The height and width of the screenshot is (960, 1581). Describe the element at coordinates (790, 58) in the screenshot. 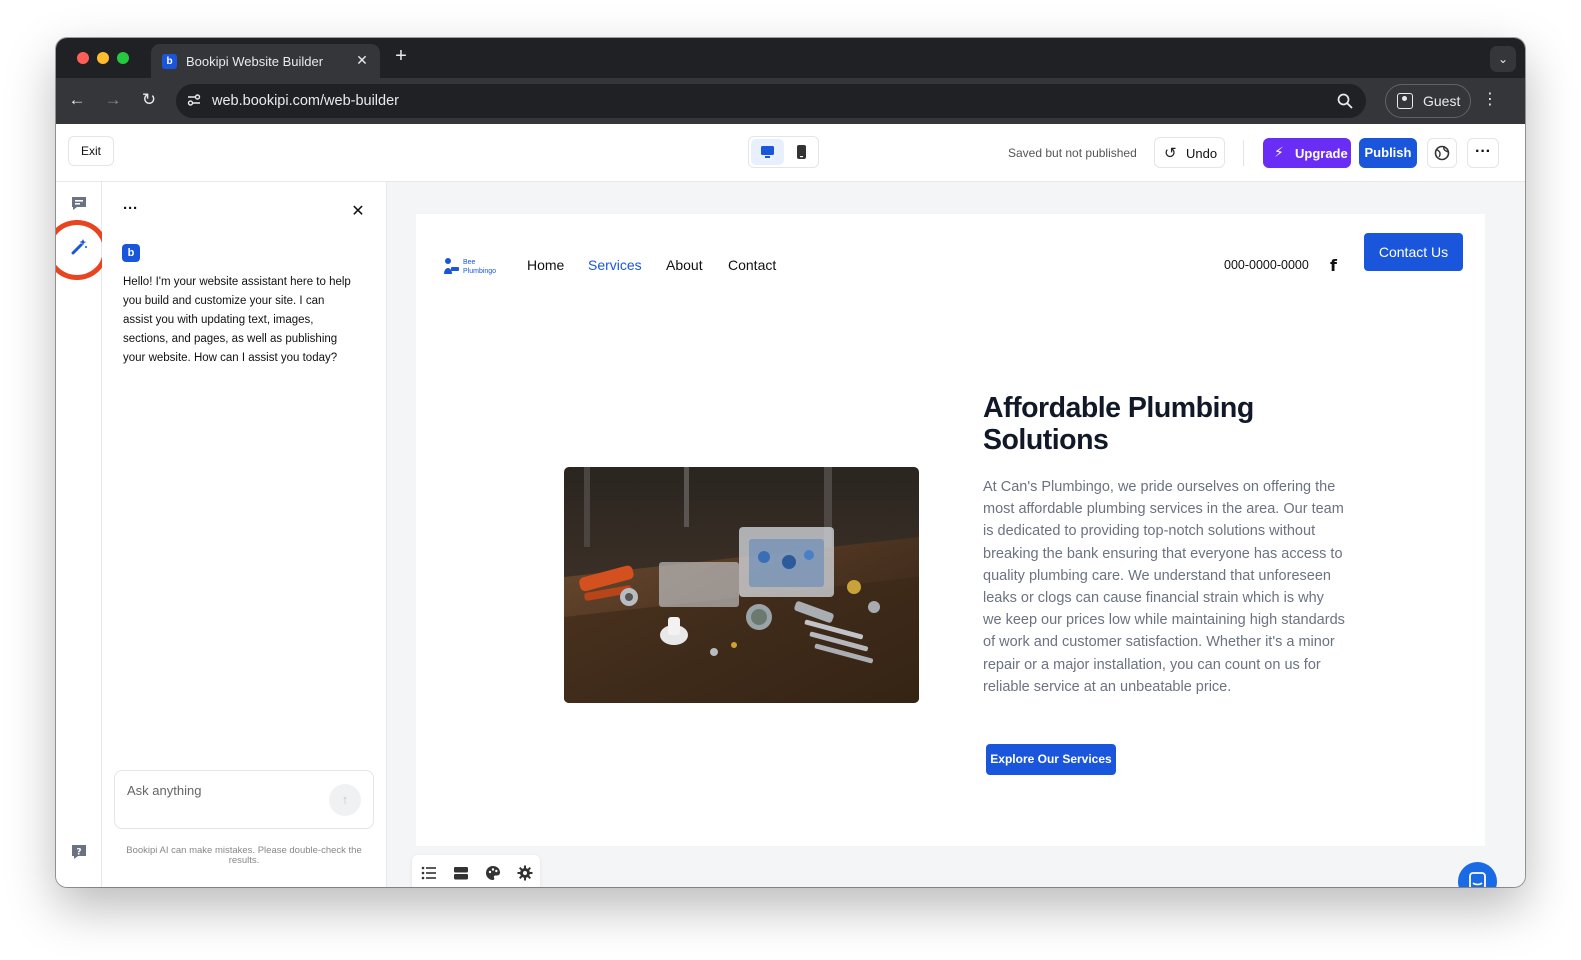

I see `tab-strip: b Bookipi Website Builder ✕ + ⌄` at that location.